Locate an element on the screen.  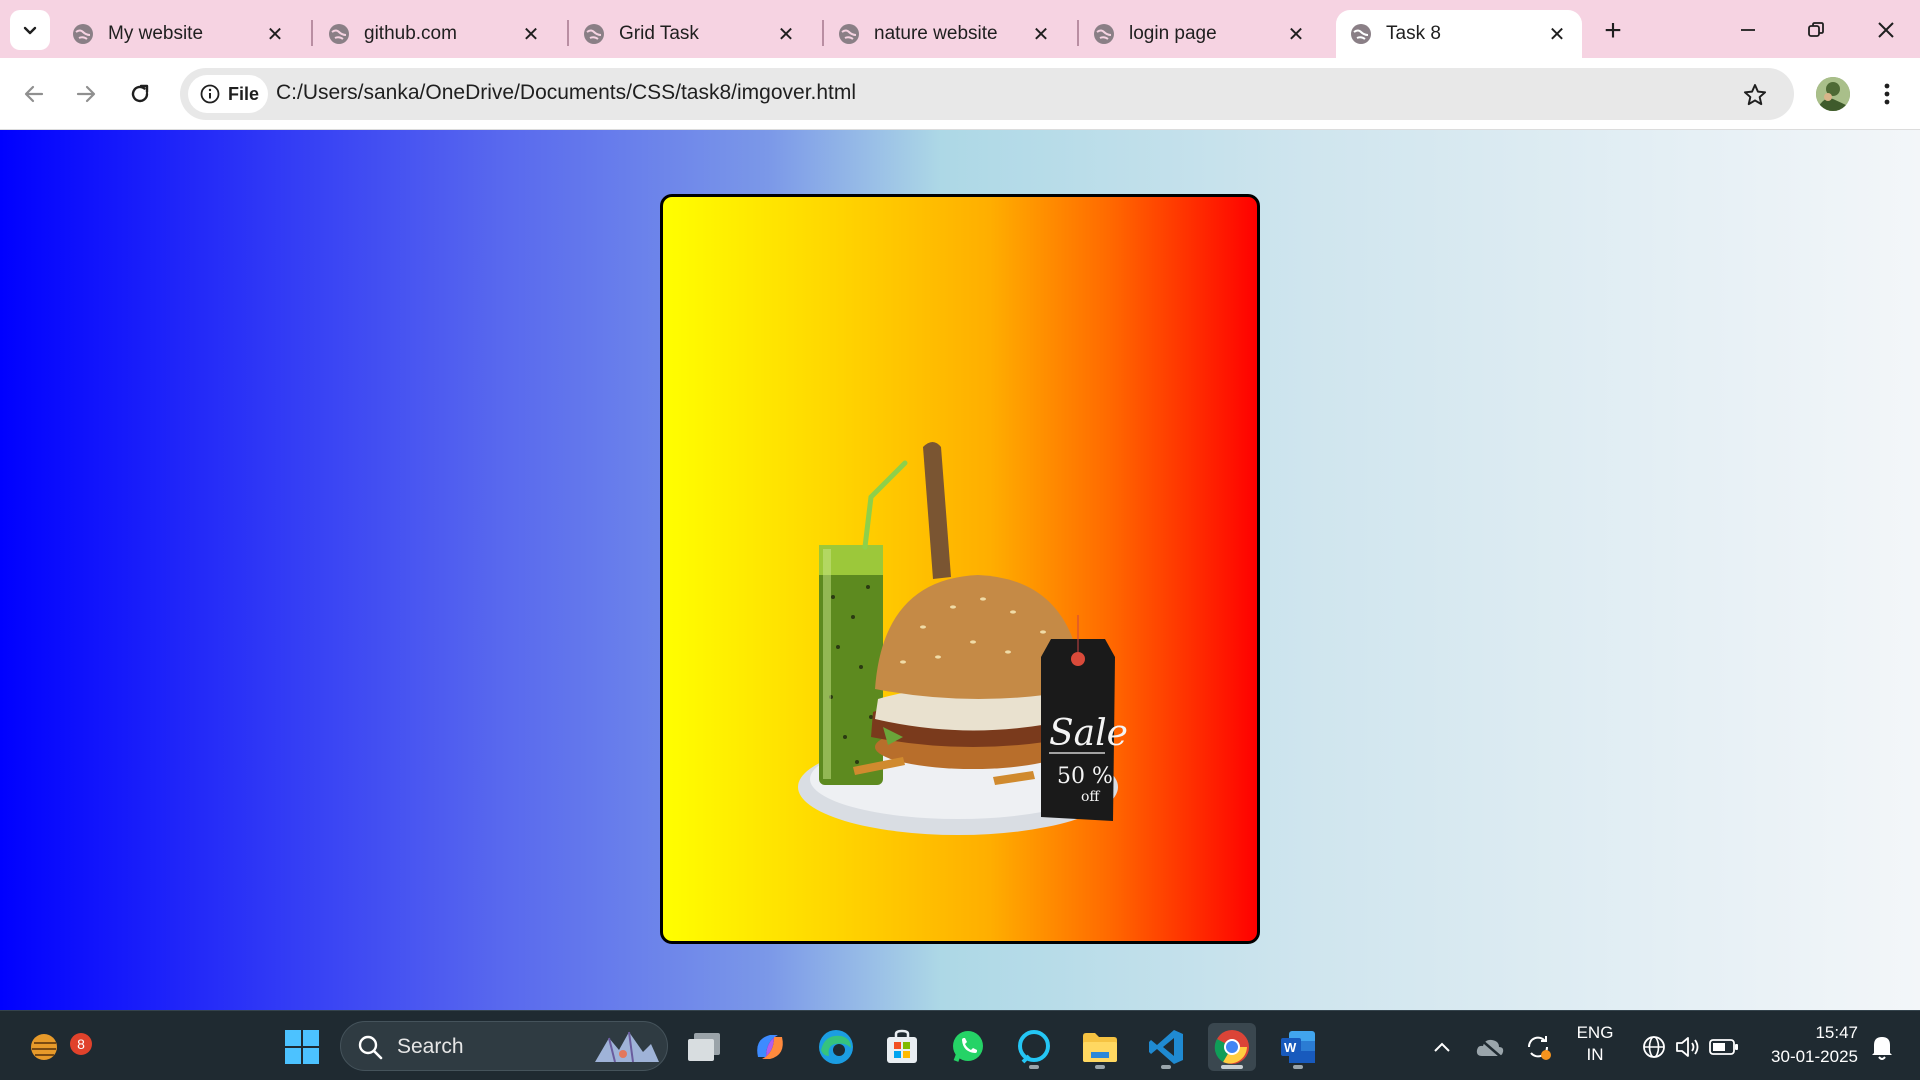
bookmark-button is located at coordinates (1755, 95).